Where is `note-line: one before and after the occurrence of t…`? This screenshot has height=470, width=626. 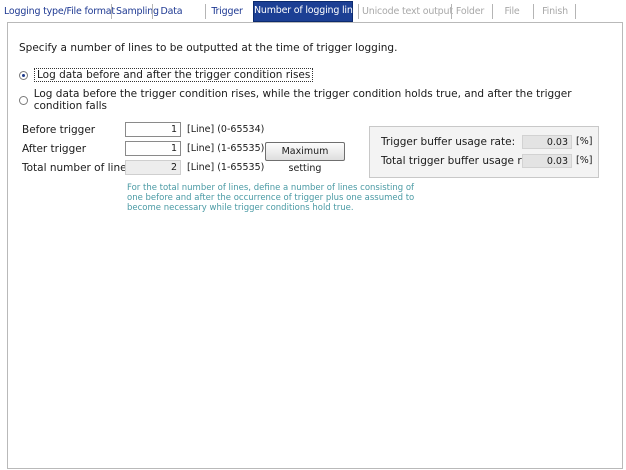 note-line: one before and after the occurrence of t… is located at coordinates (271, 198).